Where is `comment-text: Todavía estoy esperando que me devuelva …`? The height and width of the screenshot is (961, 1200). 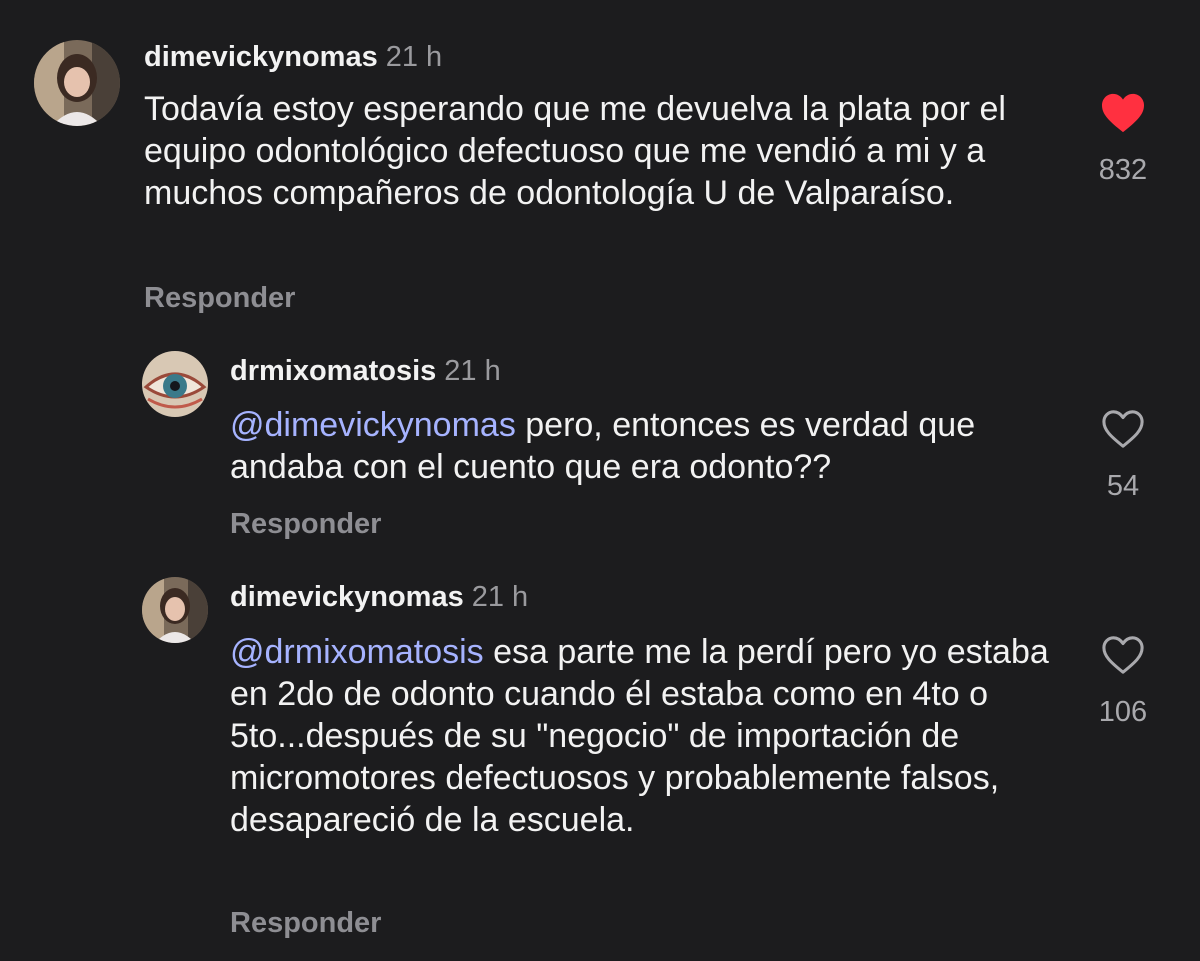
comment-text: Todavía estoy esperando que me devuelva … is located at coordinates (594, 151).